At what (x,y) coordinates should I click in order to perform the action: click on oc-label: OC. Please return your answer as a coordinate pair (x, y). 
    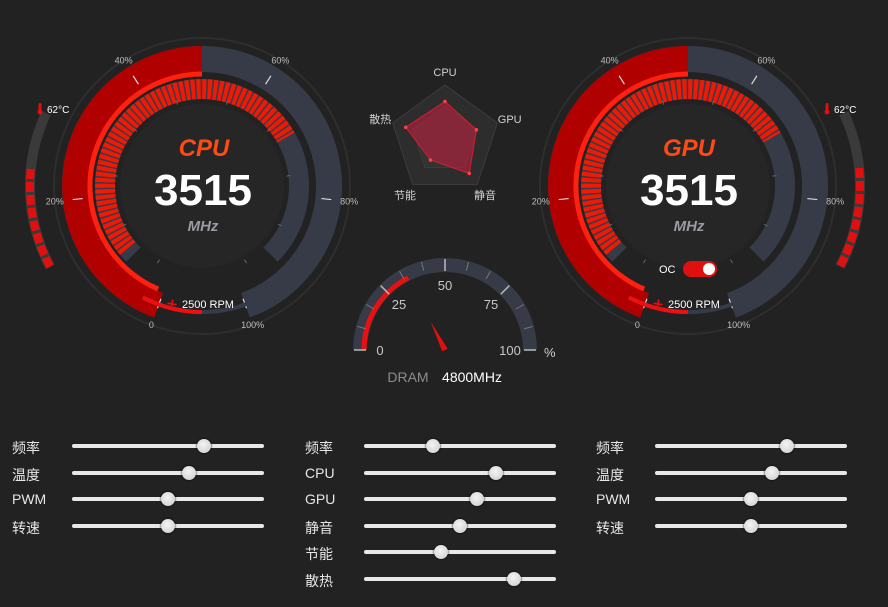
    Looking at the image, I should click on (667, 270).